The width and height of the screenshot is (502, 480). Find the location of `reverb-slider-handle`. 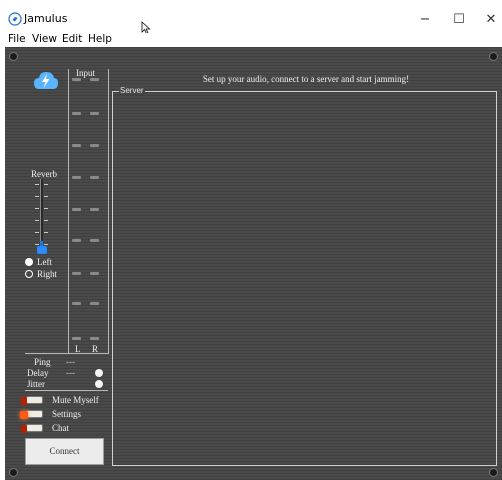

reverb-slider-handle is located at coordinates (42, 250).